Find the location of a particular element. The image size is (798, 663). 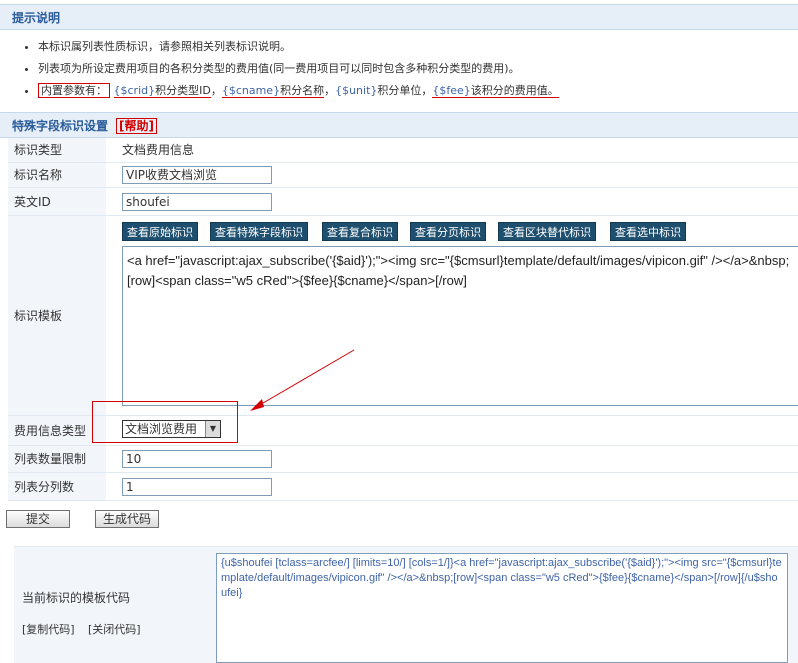

annotation-arrow is located at coordinates (302, 380).